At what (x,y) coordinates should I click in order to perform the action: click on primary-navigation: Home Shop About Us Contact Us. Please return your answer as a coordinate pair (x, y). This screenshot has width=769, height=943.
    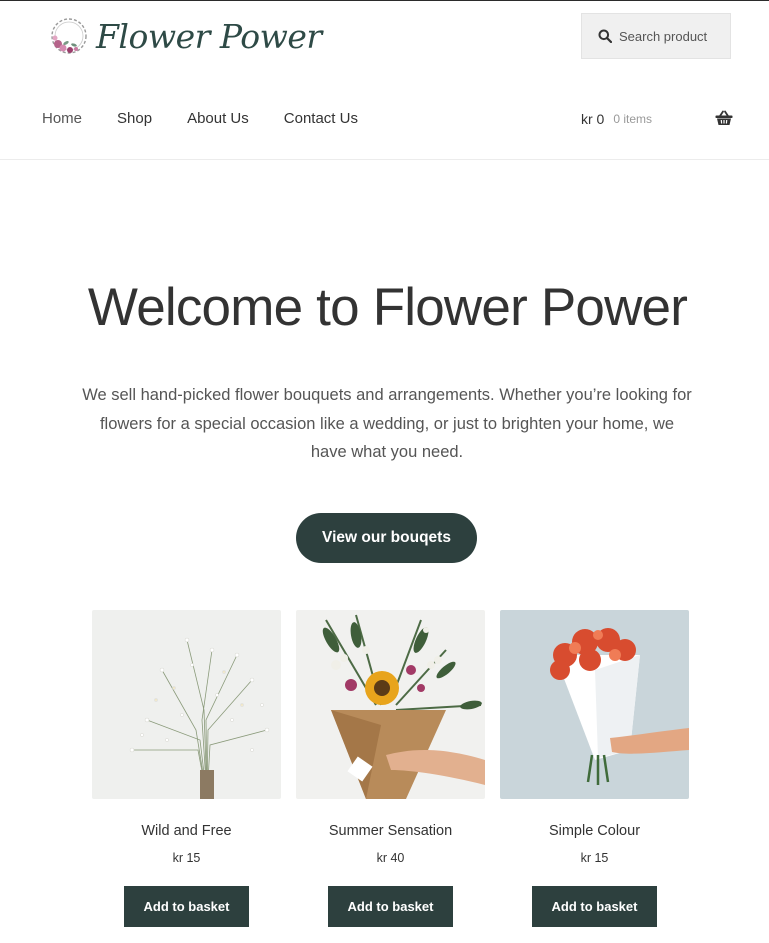
    Looking at the image, I should click on (217, 119).